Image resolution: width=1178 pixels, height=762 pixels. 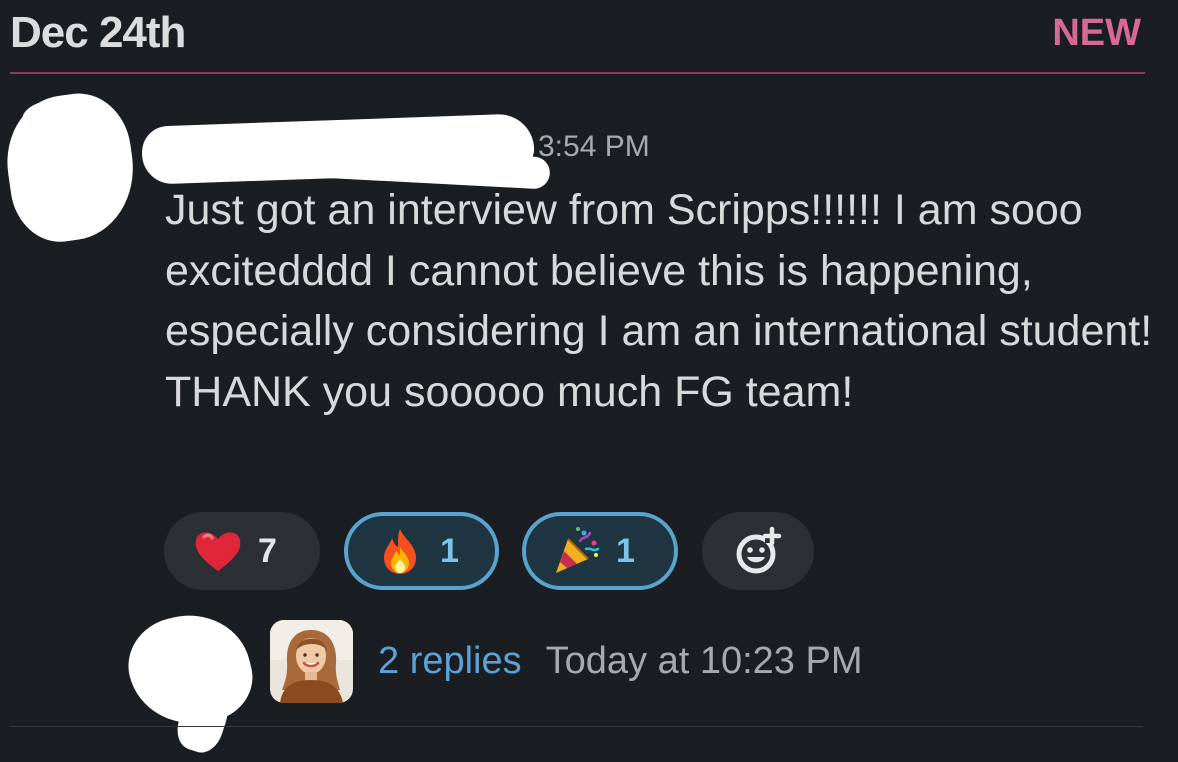 I want to click on red-heart-icon, so click(x=218, y=551).